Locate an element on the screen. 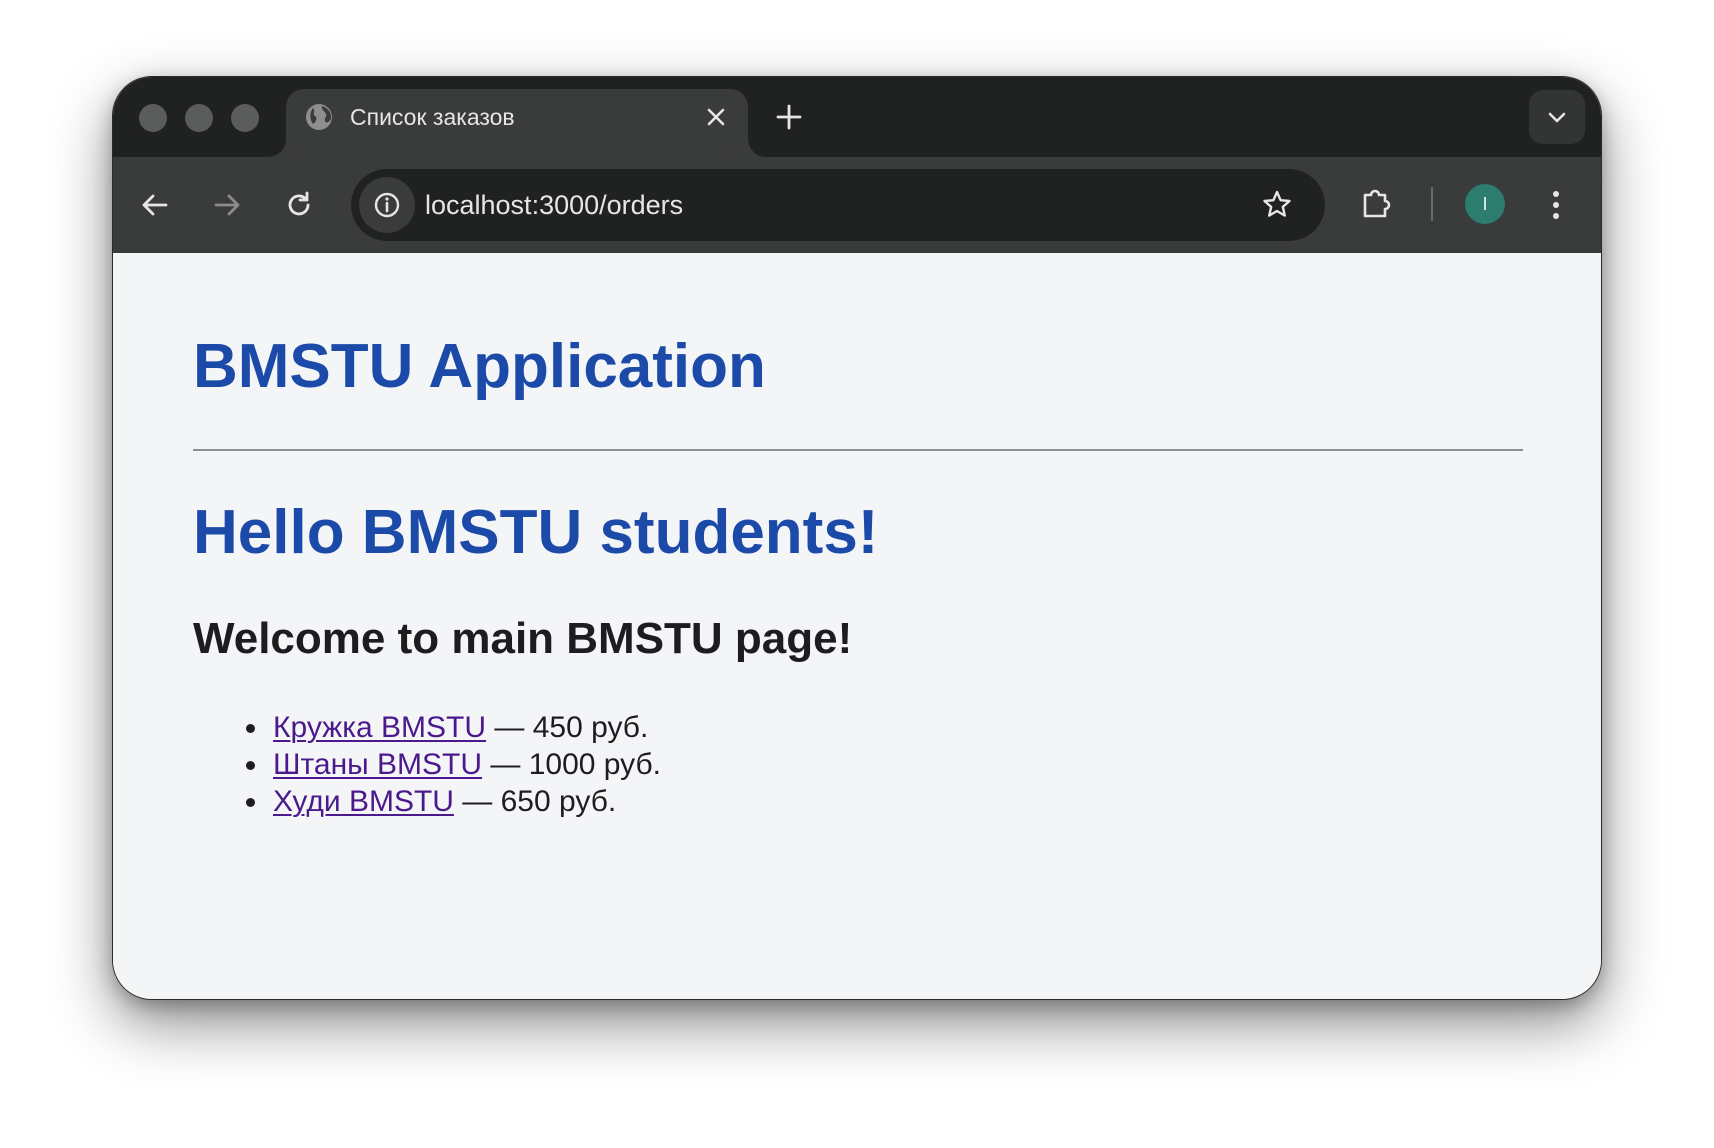 Image resolution: width=1714 pixels, height=1148 pixels. window-minimize-button is located at coordinates (199, 118).